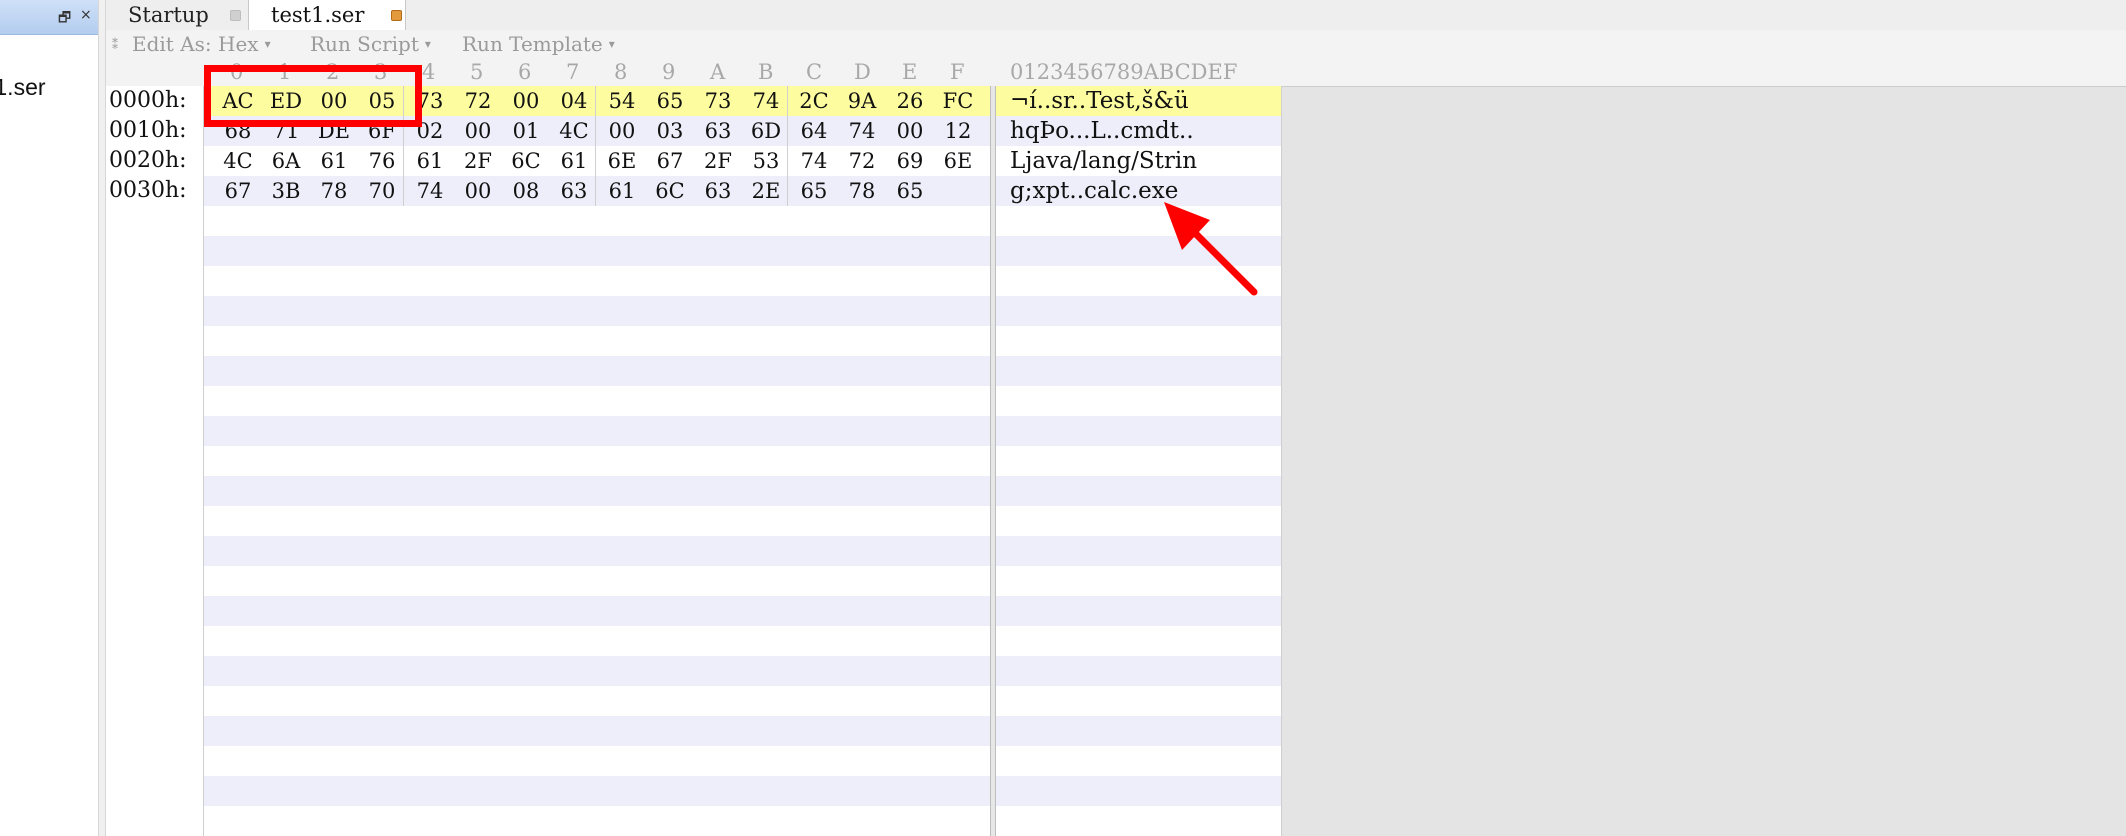 This screenshot has width=2126, height=836. What do you see at coordinates (382, 191) in the screenshot?
I see `hex-byte: 70` at bounding box center [382, 191].